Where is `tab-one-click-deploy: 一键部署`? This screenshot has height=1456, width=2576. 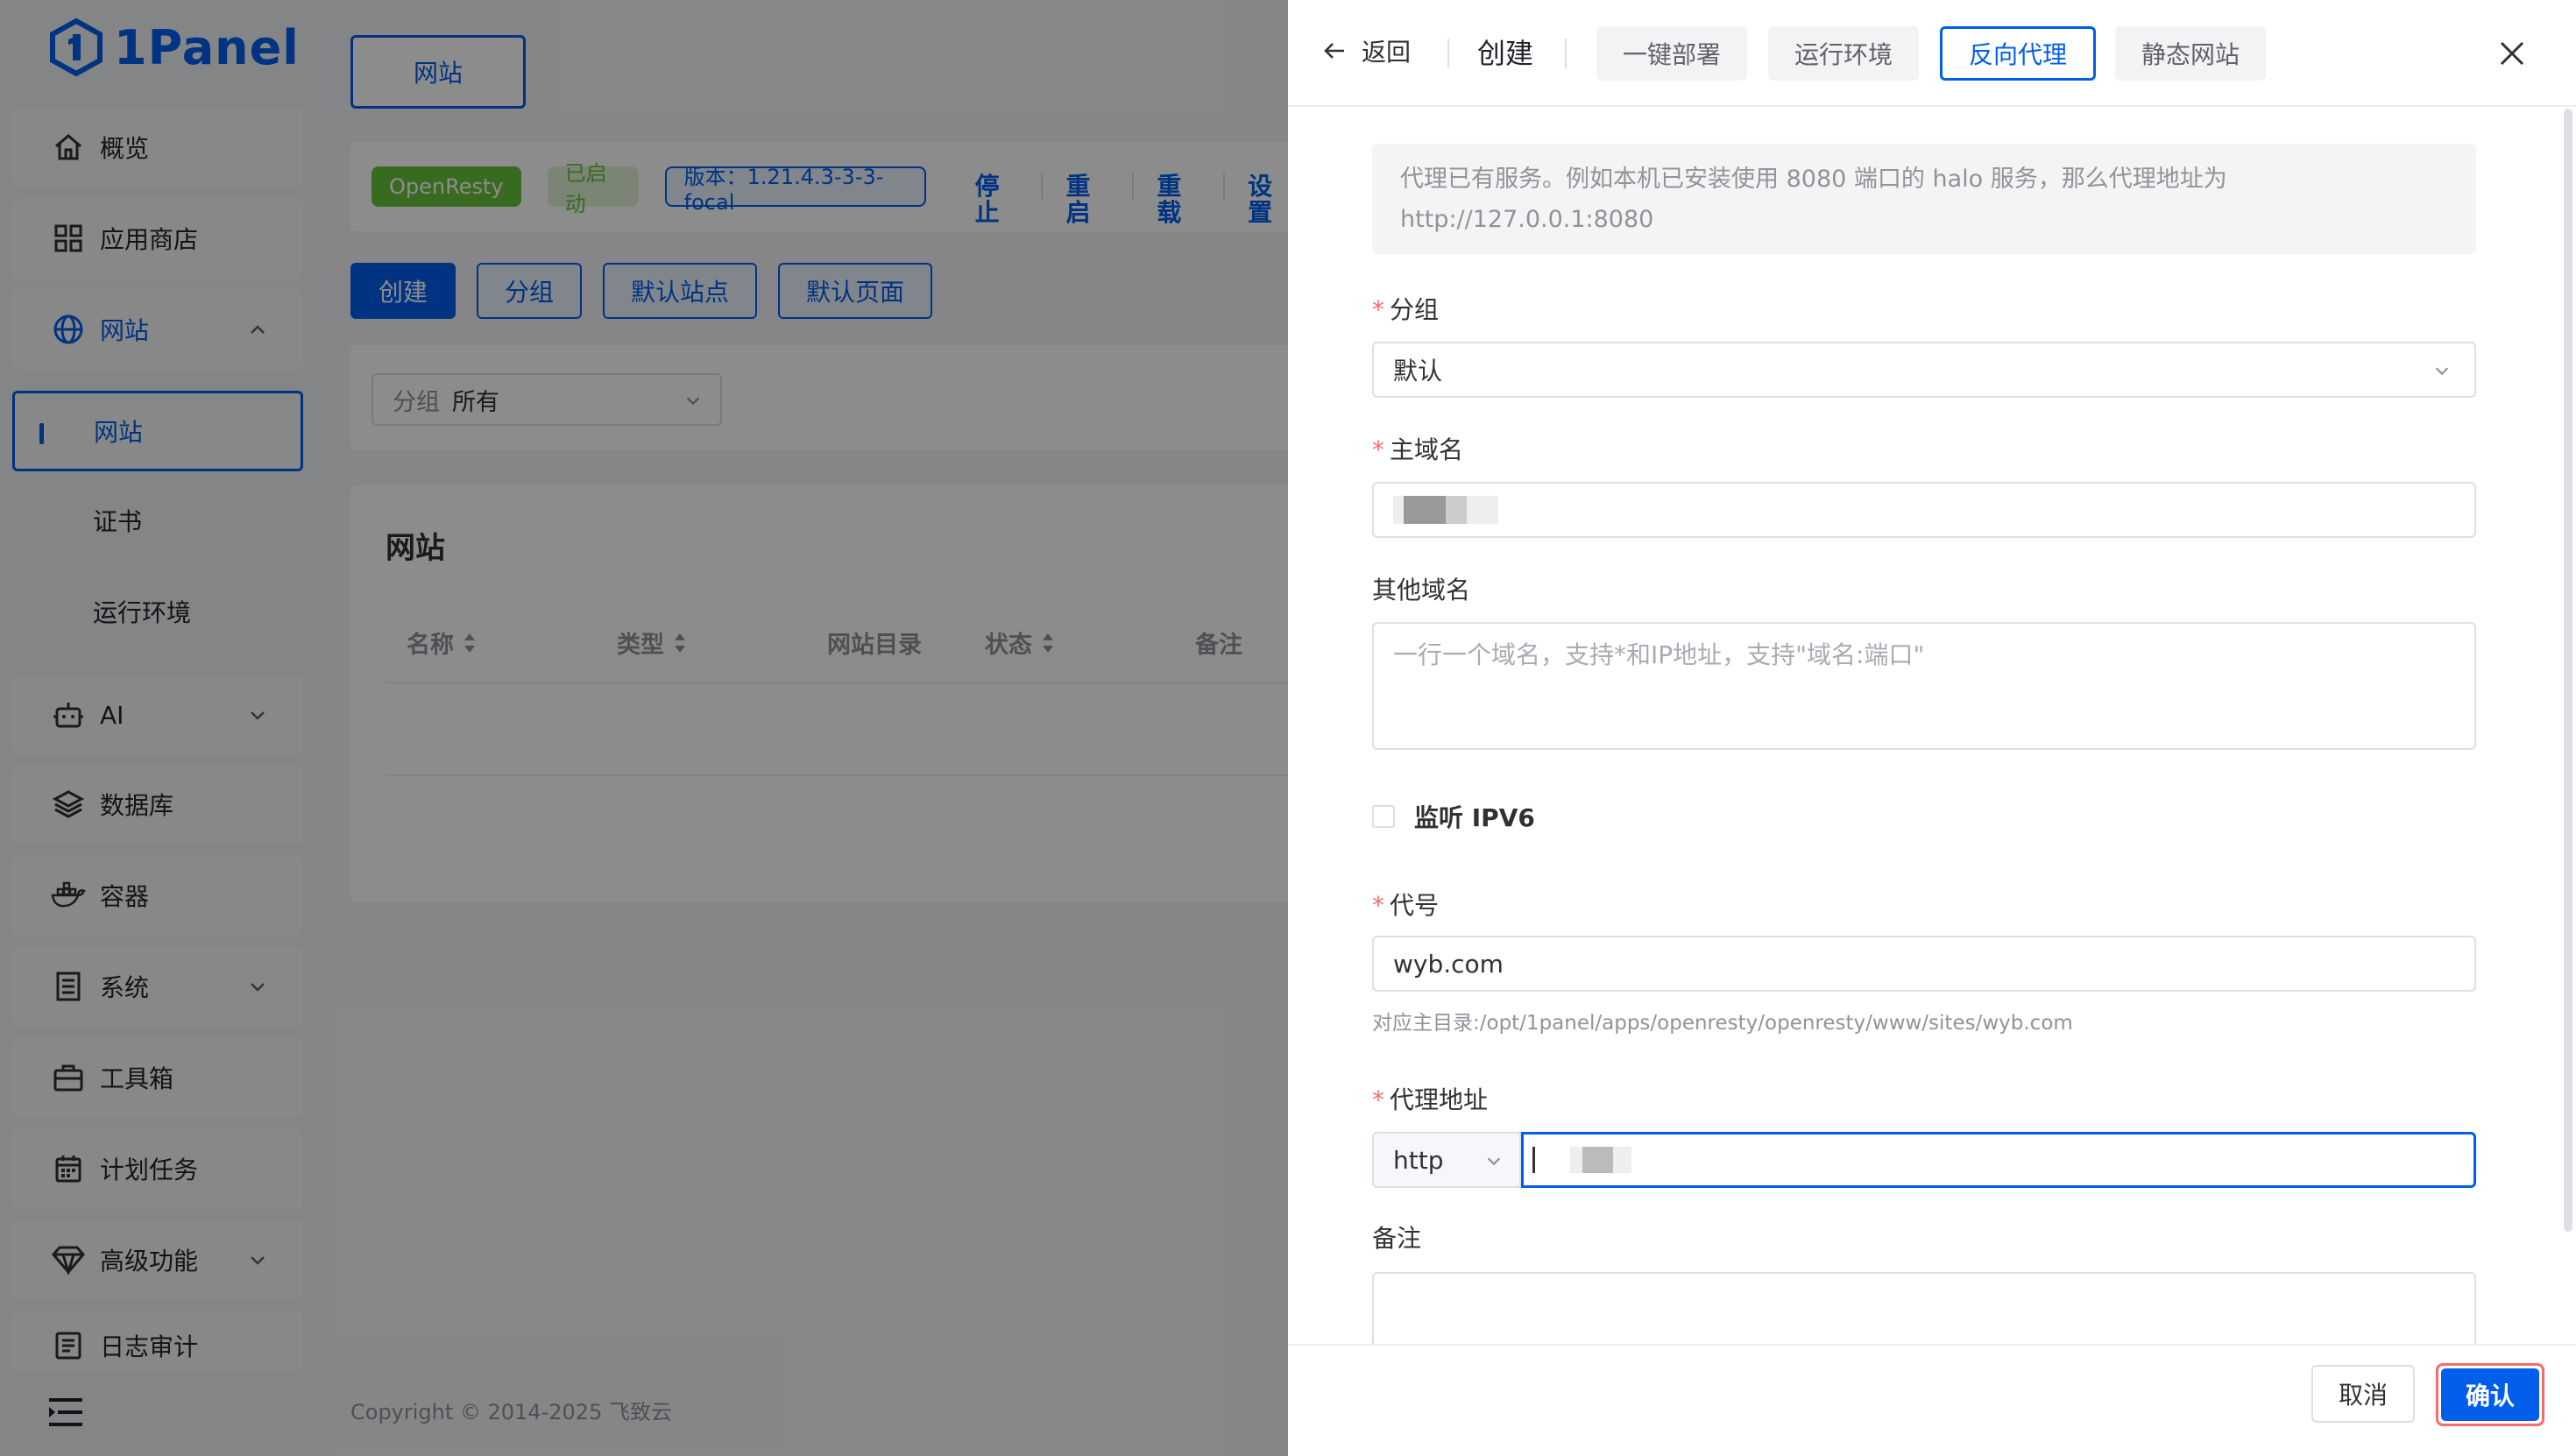 tab-one-click-deploy: 一键部署 is located at coordinates (1672, 53).